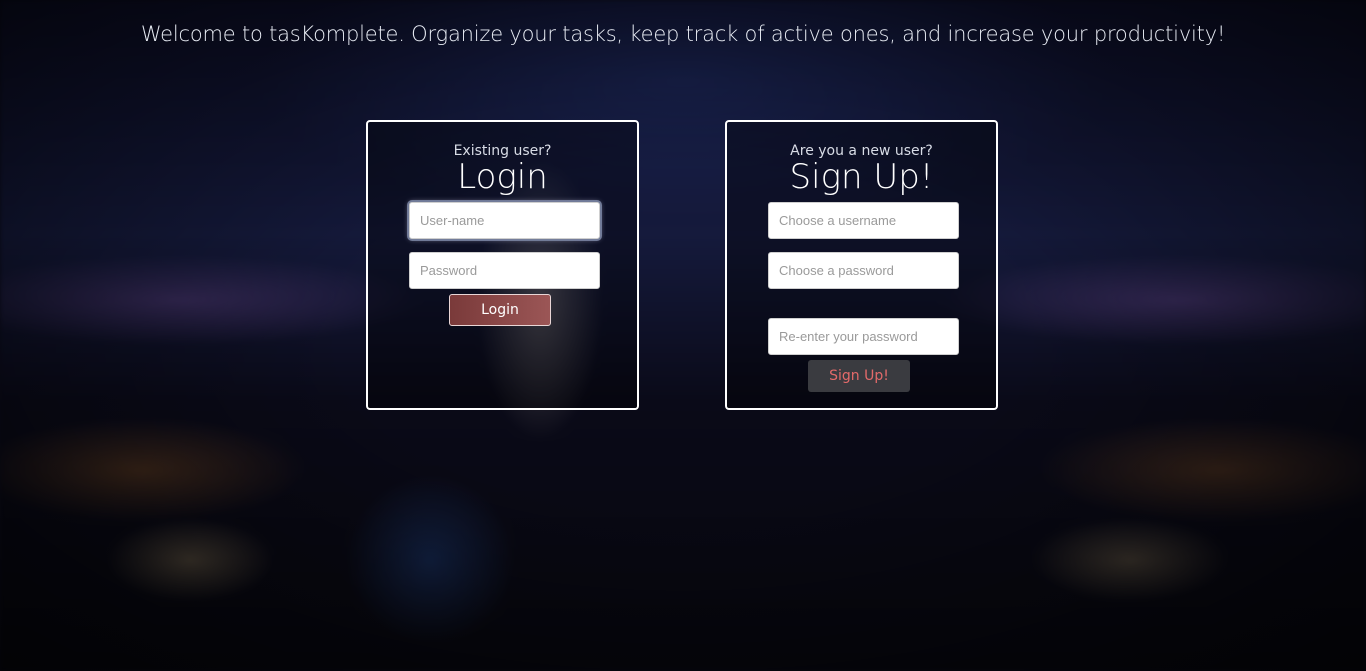  I want to click on login-username-input, so click(504, 220).